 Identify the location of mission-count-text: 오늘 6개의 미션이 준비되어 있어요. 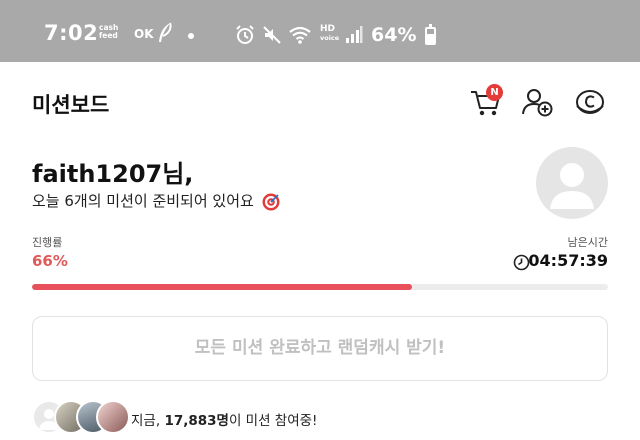
(156, 201).